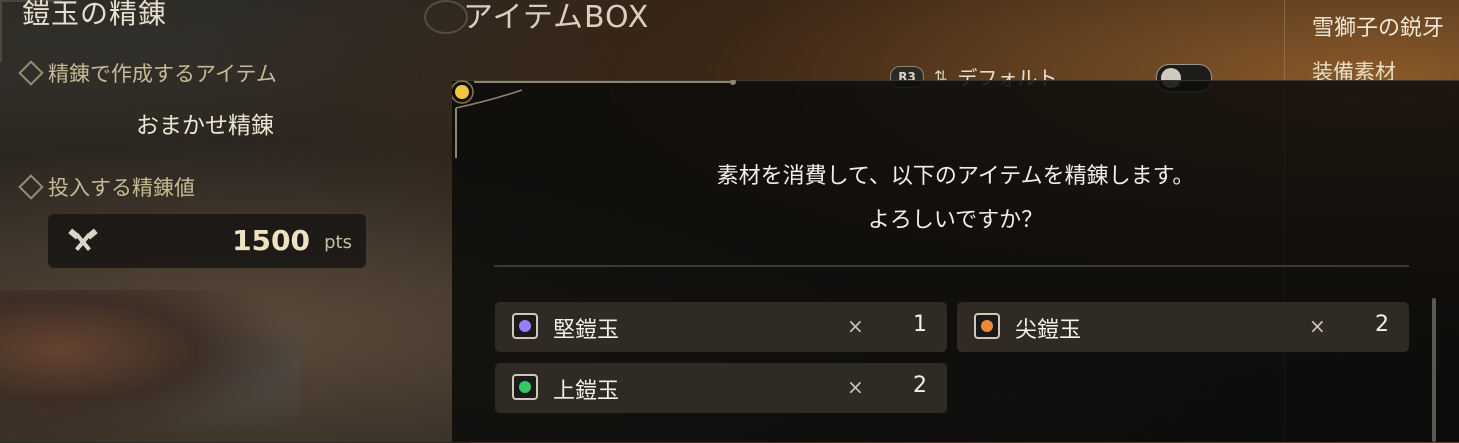 The width and height of the screenshot is (1459, 443). What do you see at coordinates (150, 366) in the screenshot?
I see `blacksmith-scene` at bounding box center [150, 366].